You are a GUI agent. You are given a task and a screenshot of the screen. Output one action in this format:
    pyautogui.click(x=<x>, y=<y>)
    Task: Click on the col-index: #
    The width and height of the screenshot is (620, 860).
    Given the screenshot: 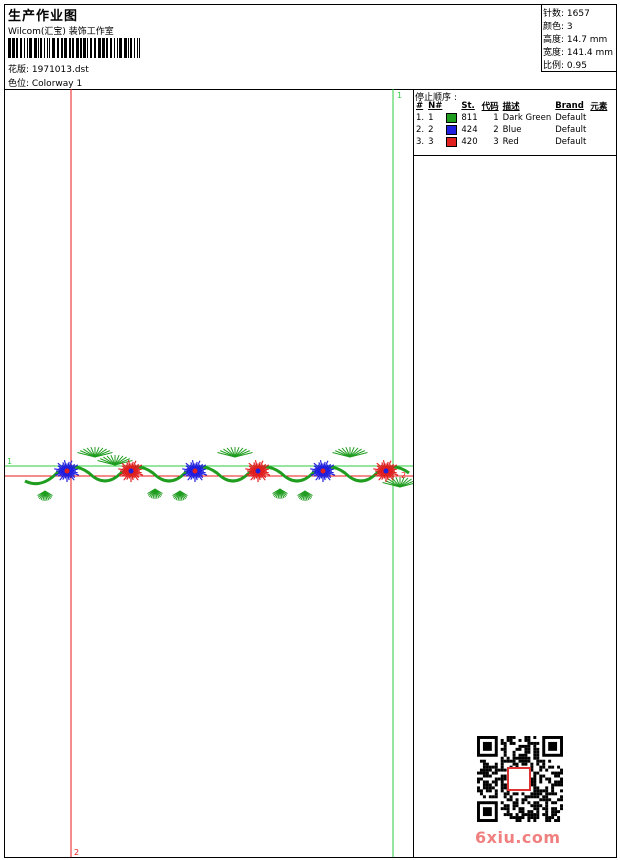 What is the action you would take?
    pyautogui.click(x=420, y=106)
    